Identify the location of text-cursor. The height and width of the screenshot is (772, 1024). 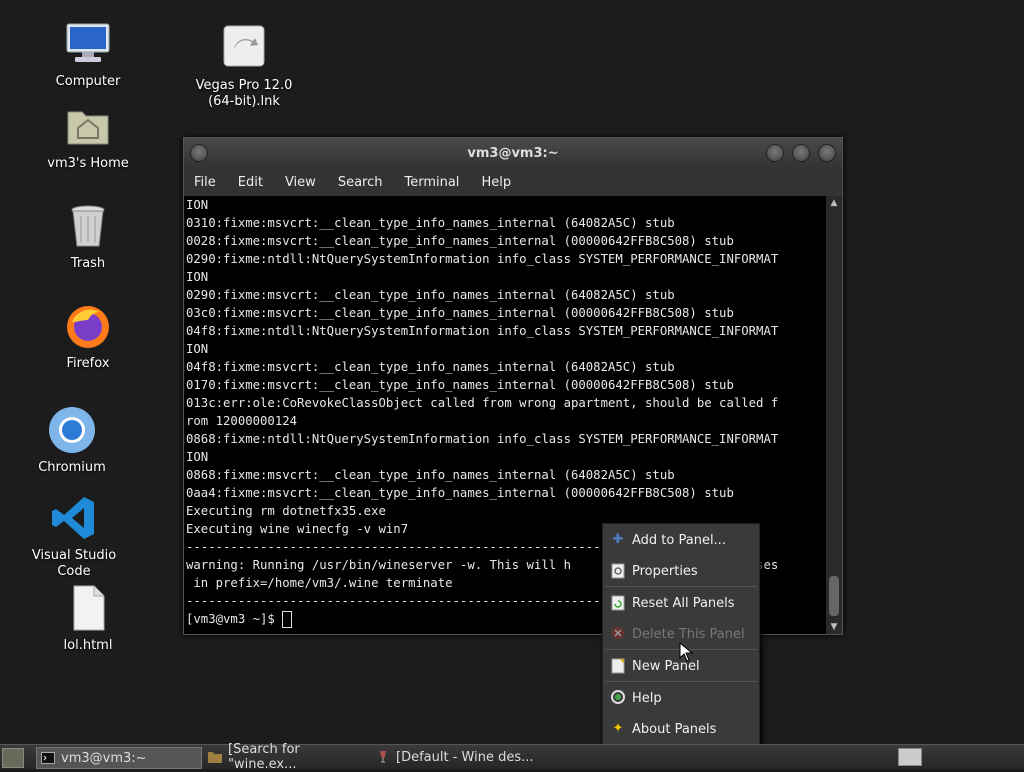
(287, 619).